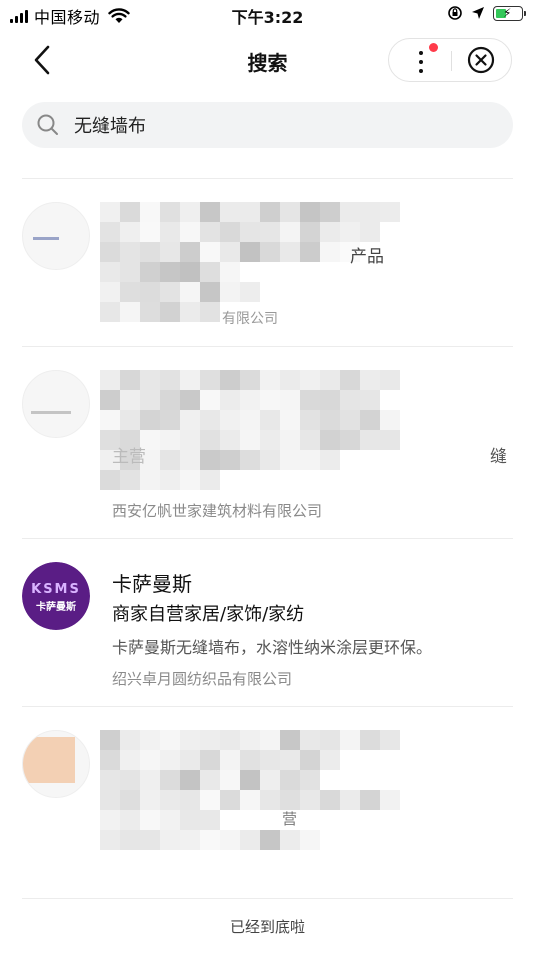  I want to click on status-right: ⚡, so click(486, 13).